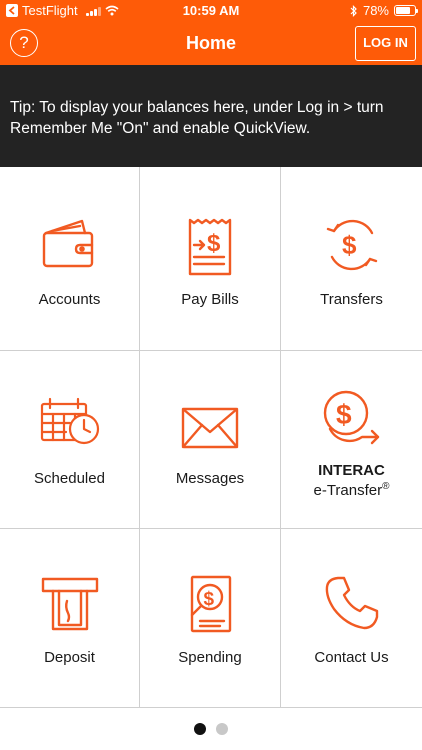  What do you see at coordinates (403, 10) in the screenshot?
I see `battery-fill` at bounding box center [403, 10].